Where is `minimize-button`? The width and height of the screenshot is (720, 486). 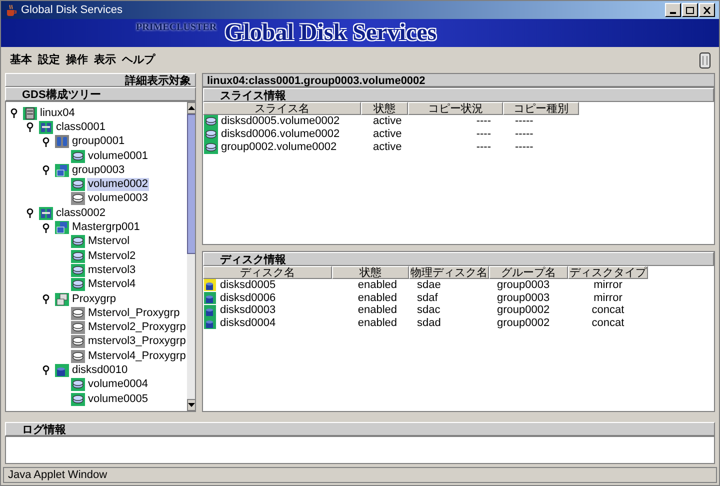 minimize-button is located at coordinates (673, 10).